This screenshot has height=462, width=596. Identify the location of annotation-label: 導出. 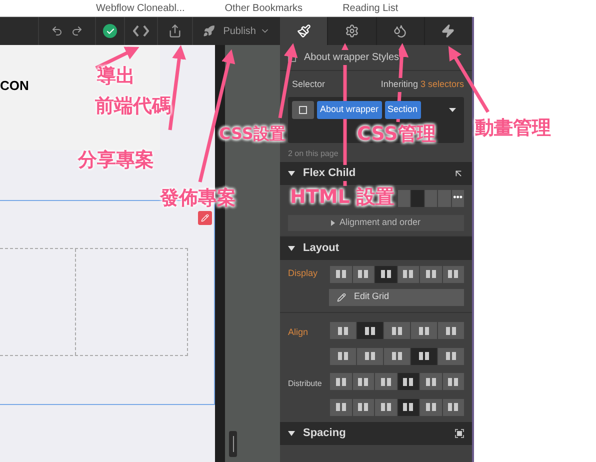
(116, 76).